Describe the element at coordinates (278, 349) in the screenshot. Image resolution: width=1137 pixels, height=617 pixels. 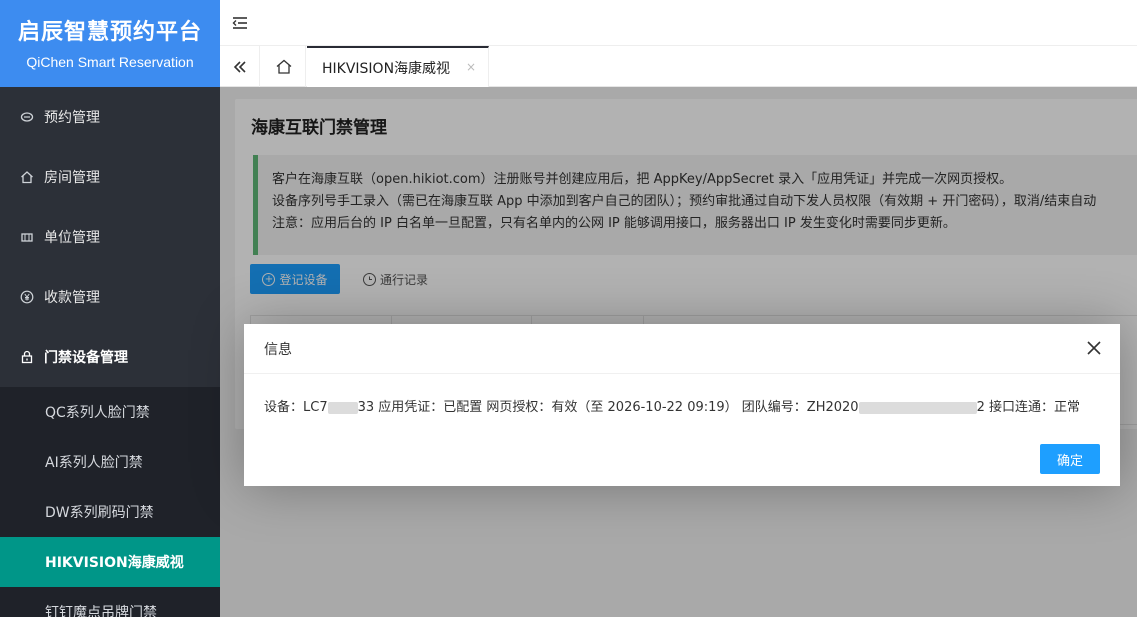
I see `dialog-title: 信息` at that location.